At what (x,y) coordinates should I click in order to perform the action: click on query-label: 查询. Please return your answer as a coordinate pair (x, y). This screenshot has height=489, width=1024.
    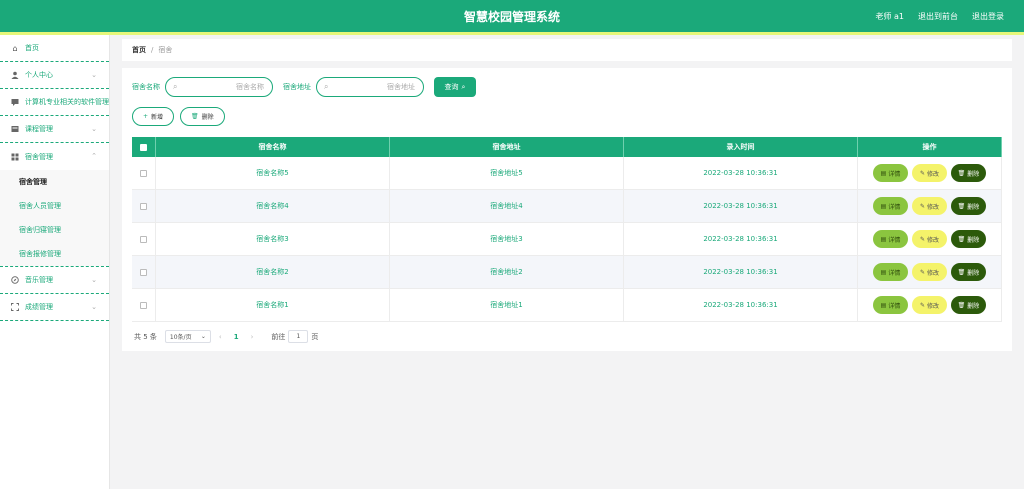
    Looking at the image, I should click on (452, 87).